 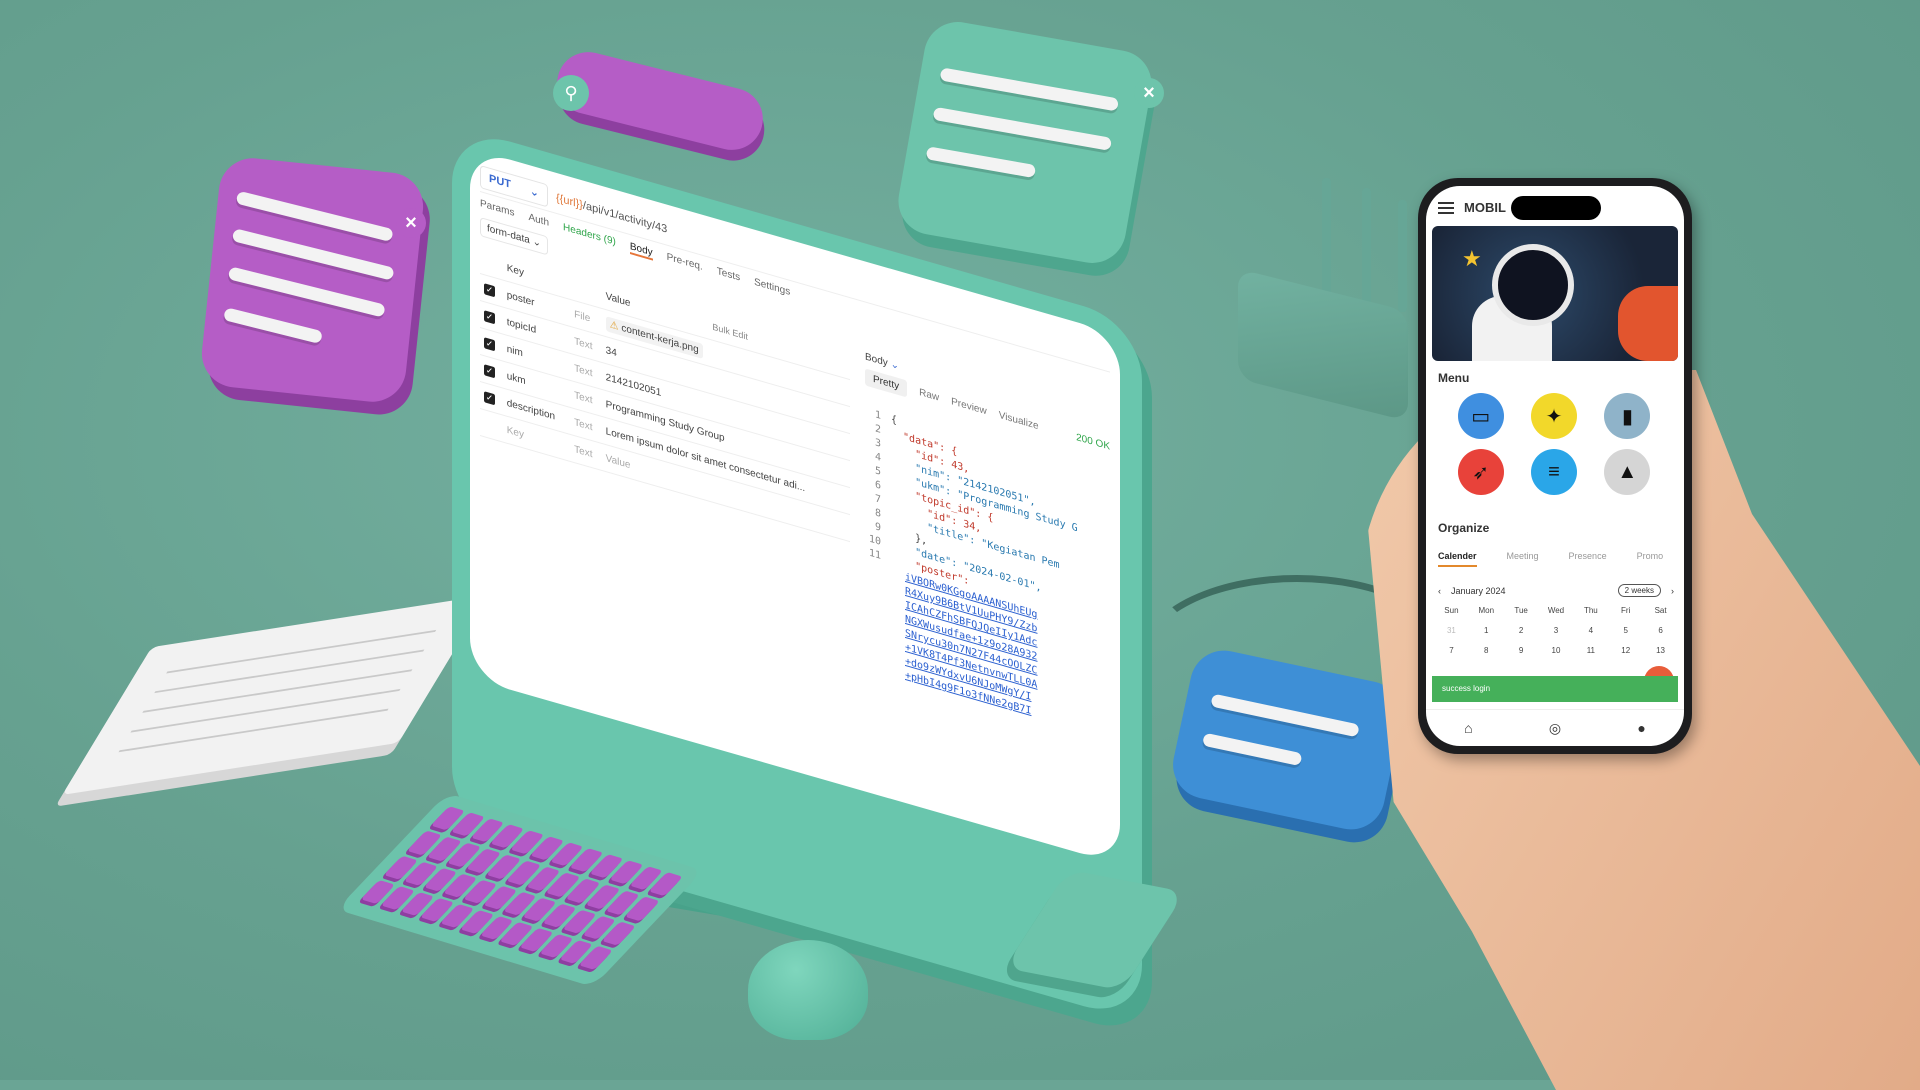 What do you see at coordinates (1521, 610) in the screenshot?
I see `weekday-label: Tue` at bounding box center [1521, 610].